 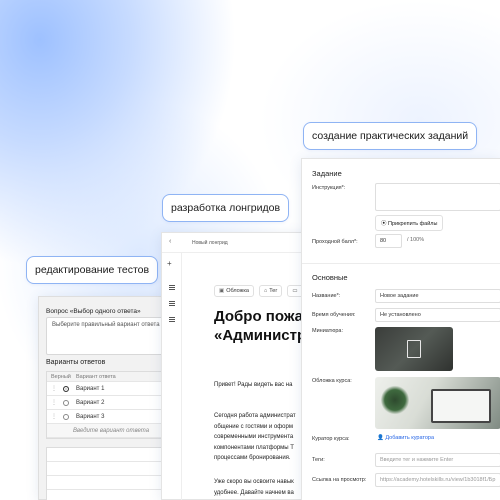 What do you see at coordinates (380, 438) in the screenshot?
I see `person-icon: 👤` at bounding box center [380, 438].